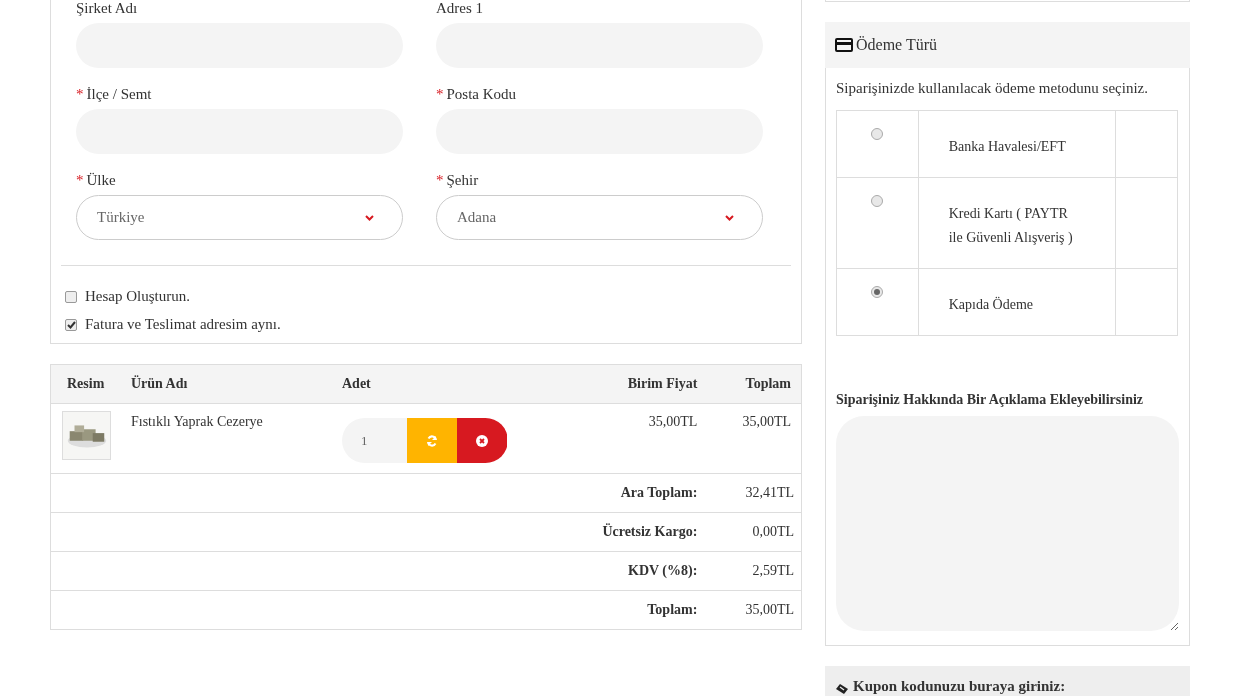 The height and width of the screenshot is (696, 1247). Describe the element at coordinates (672, 609) in the screenshot. I see `summary-label: Toplam:` at that location.